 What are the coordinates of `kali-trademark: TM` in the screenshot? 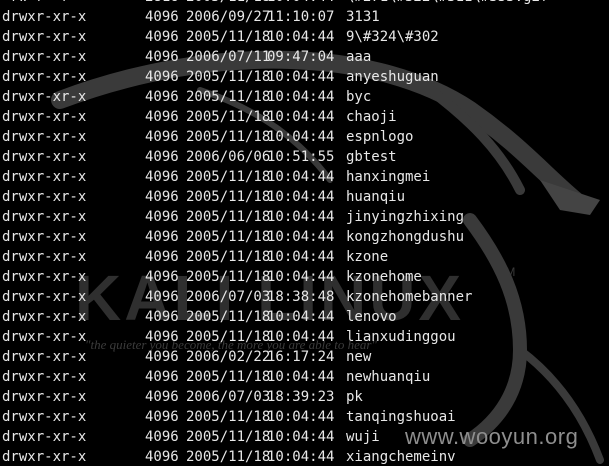 It's located at (506, 272).